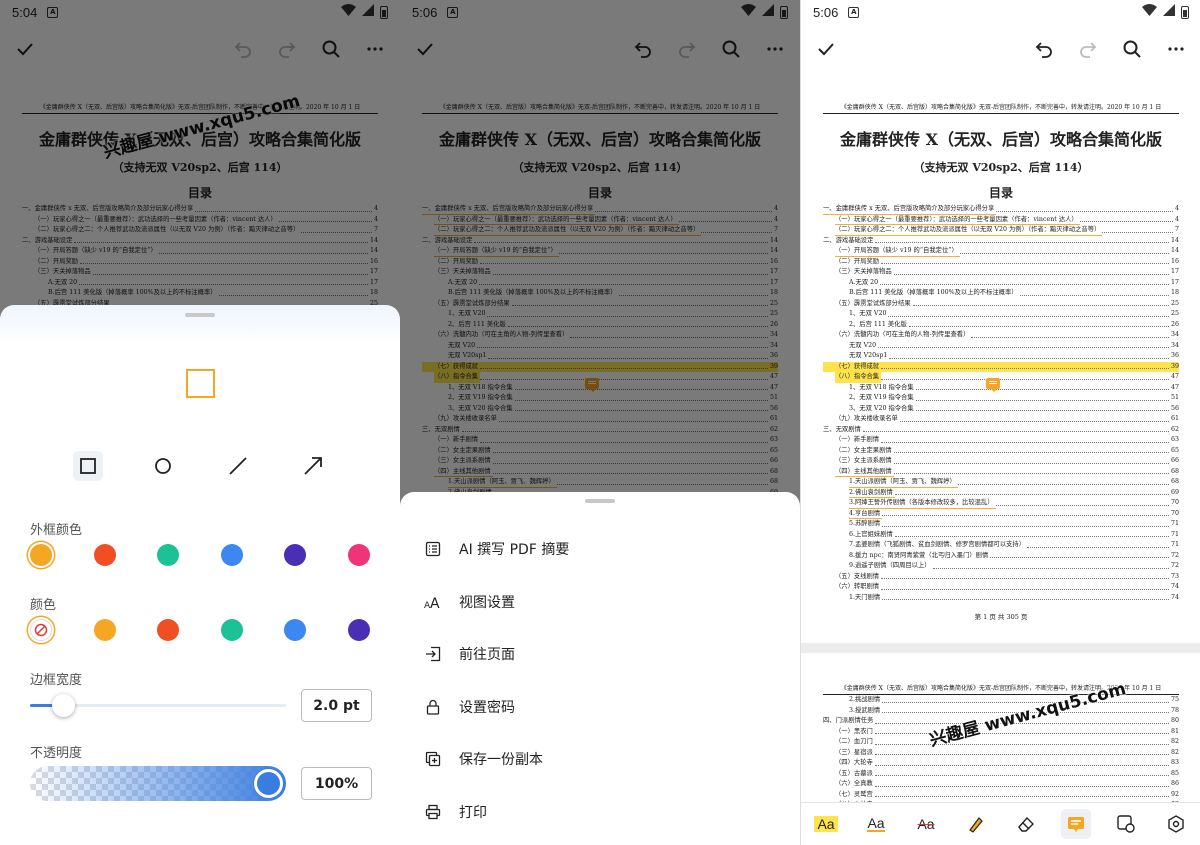 The height and width of the screenshot is (845, 1200). What do you see at coordinates (1001, 742) in the screenshot?
I see `toc-entry: （二）血刀门 82` at bounding box center [1001, 742].